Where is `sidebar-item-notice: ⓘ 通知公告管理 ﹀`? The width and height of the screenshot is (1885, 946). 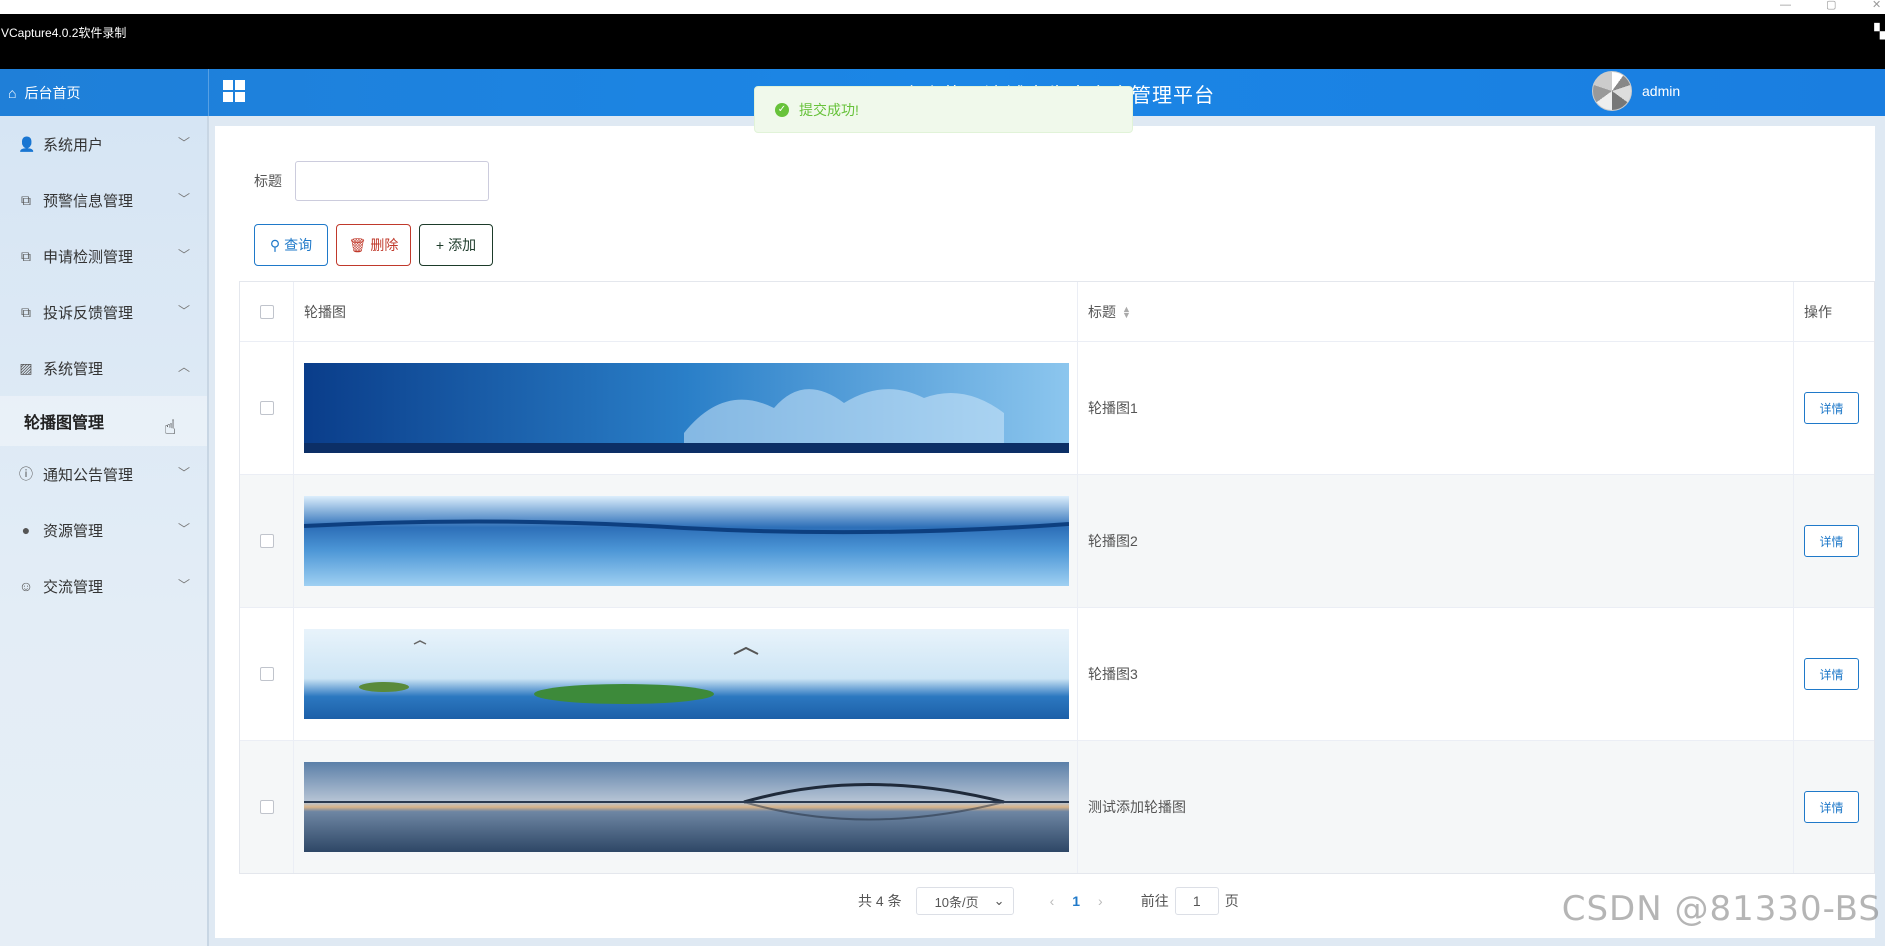 sidebar-item-notice: ⓘ 通知公告管理 ﹀ is located at coordinates (103, 474).